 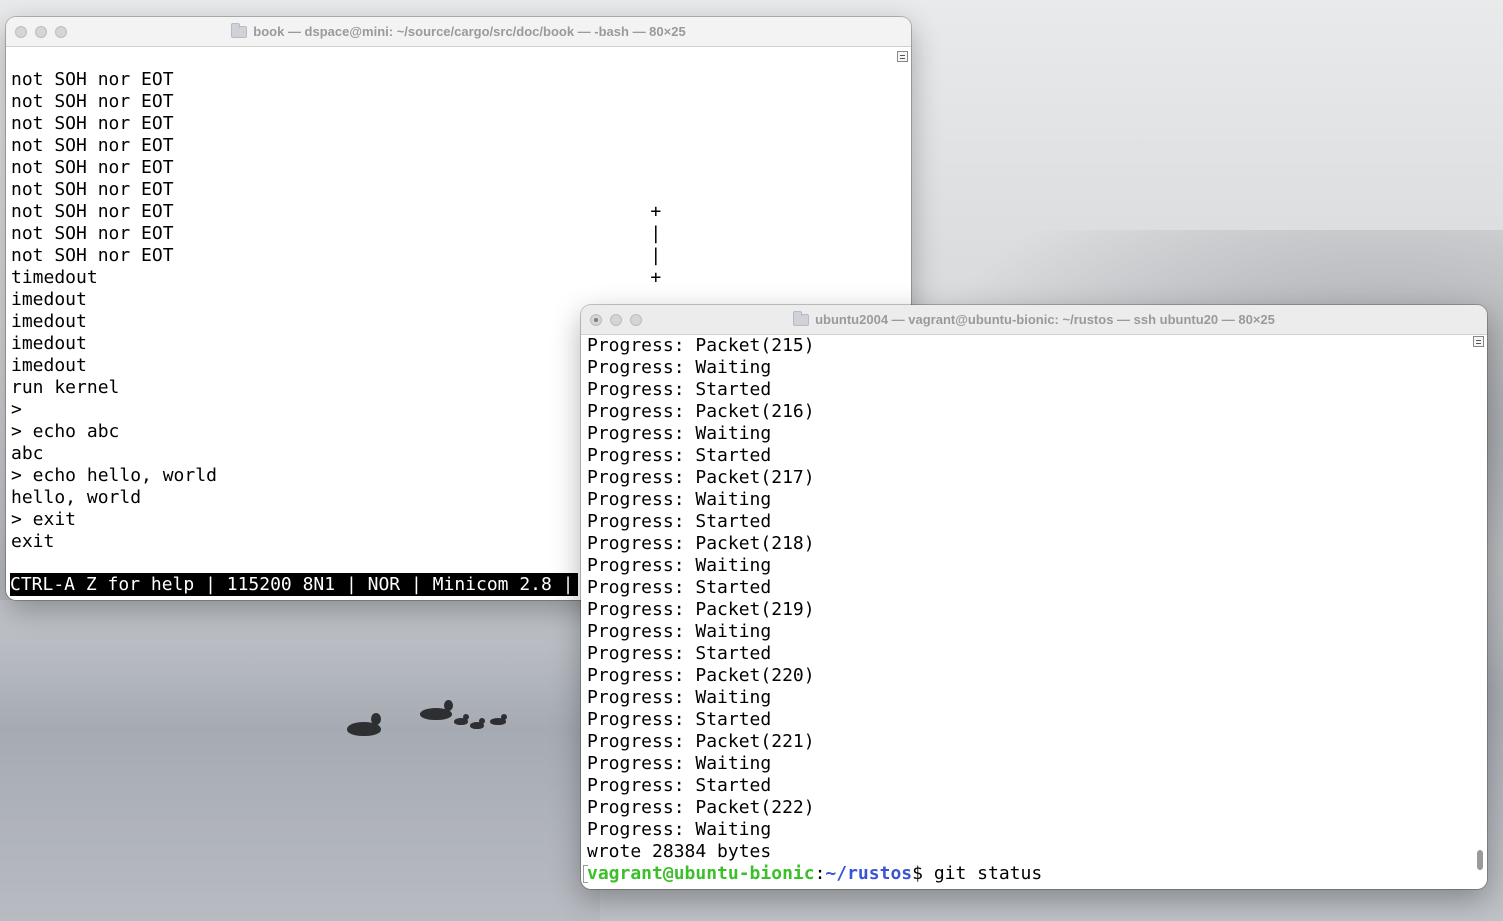 I want to click on terminal-line: Progress: Packet(217), so click(x=701, y=477).